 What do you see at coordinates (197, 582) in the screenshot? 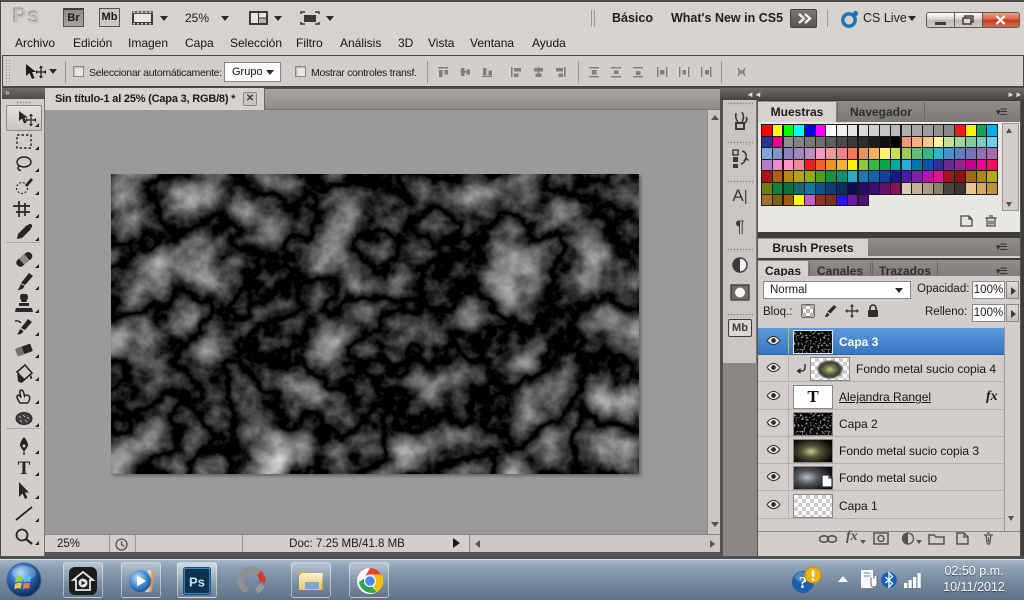
I see `svg-text: Ps` at bounding box center [197, 582].